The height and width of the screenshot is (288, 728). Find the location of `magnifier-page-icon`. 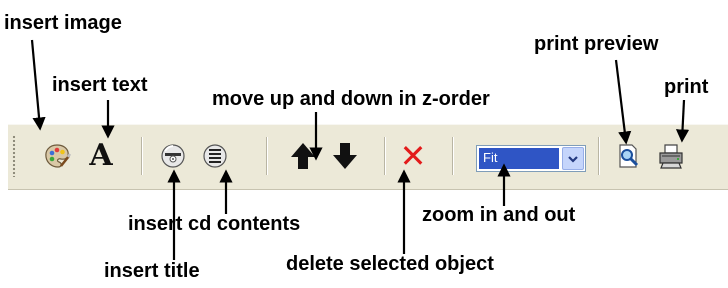

magnifier-page-icon is located at coordinates (629, 156).